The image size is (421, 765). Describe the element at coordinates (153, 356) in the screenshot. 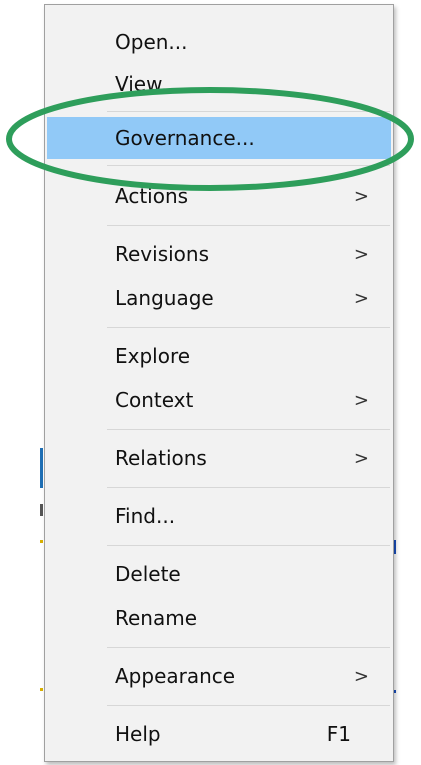

I see `menu-item-label: Explore` at that location.